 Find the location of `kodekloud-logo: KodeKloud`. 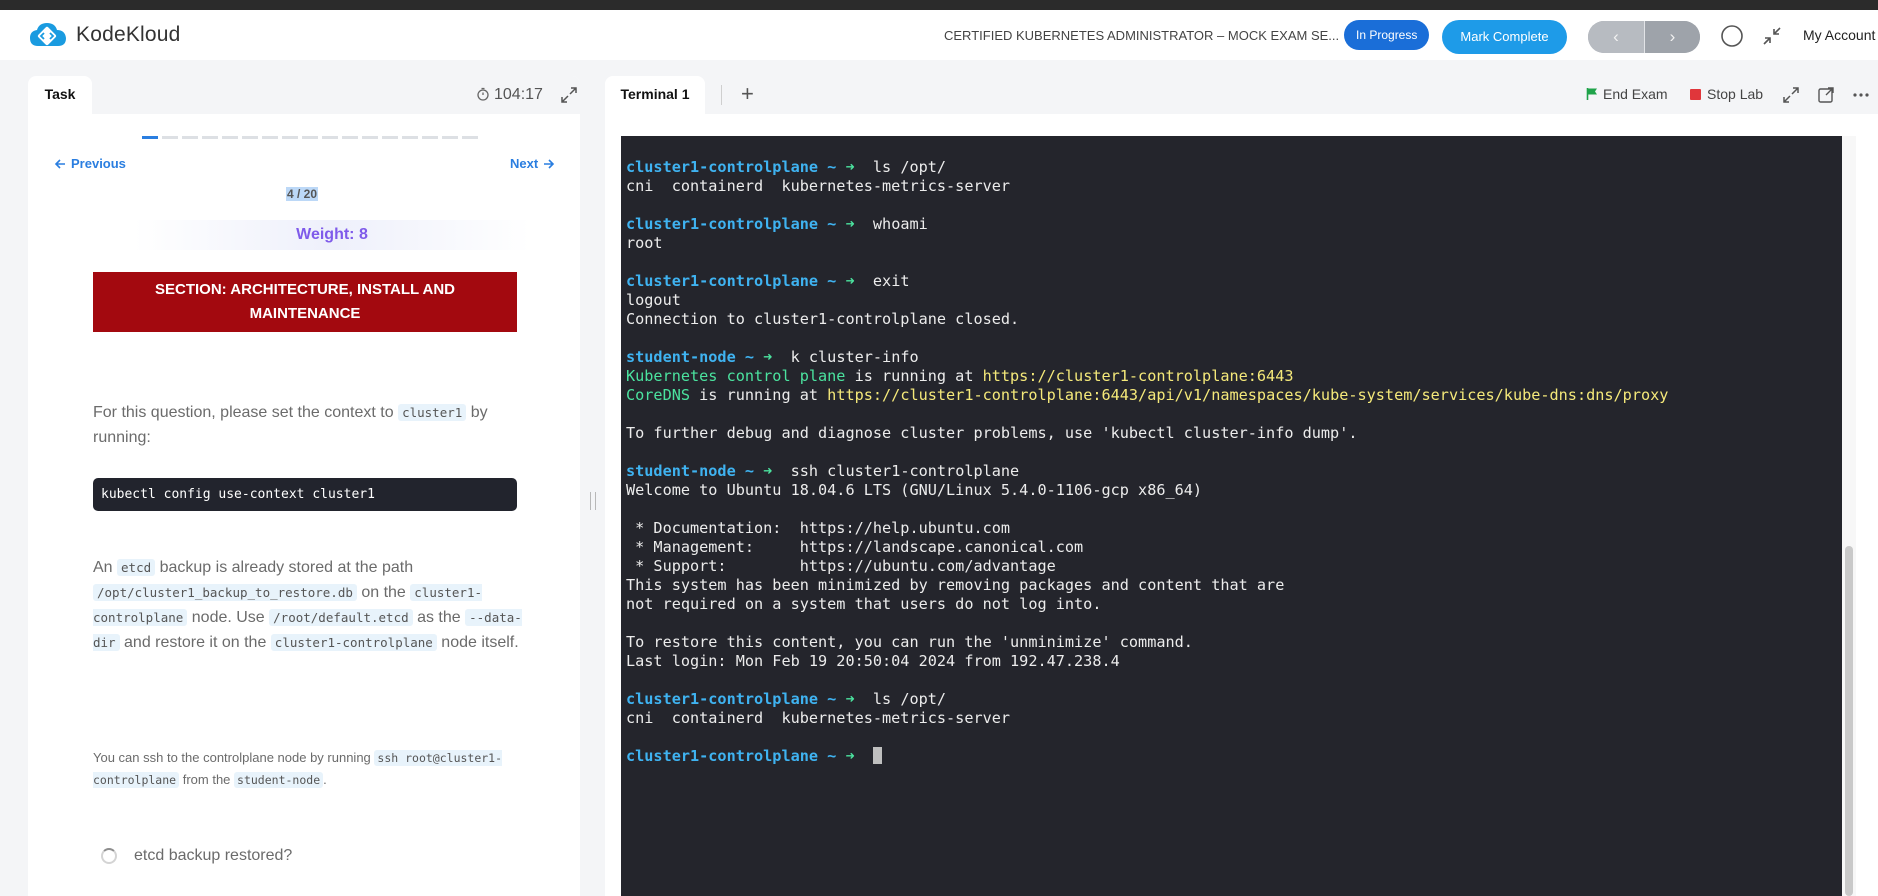

kodekloud-logo: KodeKloud is located at coordinates (104, 35).